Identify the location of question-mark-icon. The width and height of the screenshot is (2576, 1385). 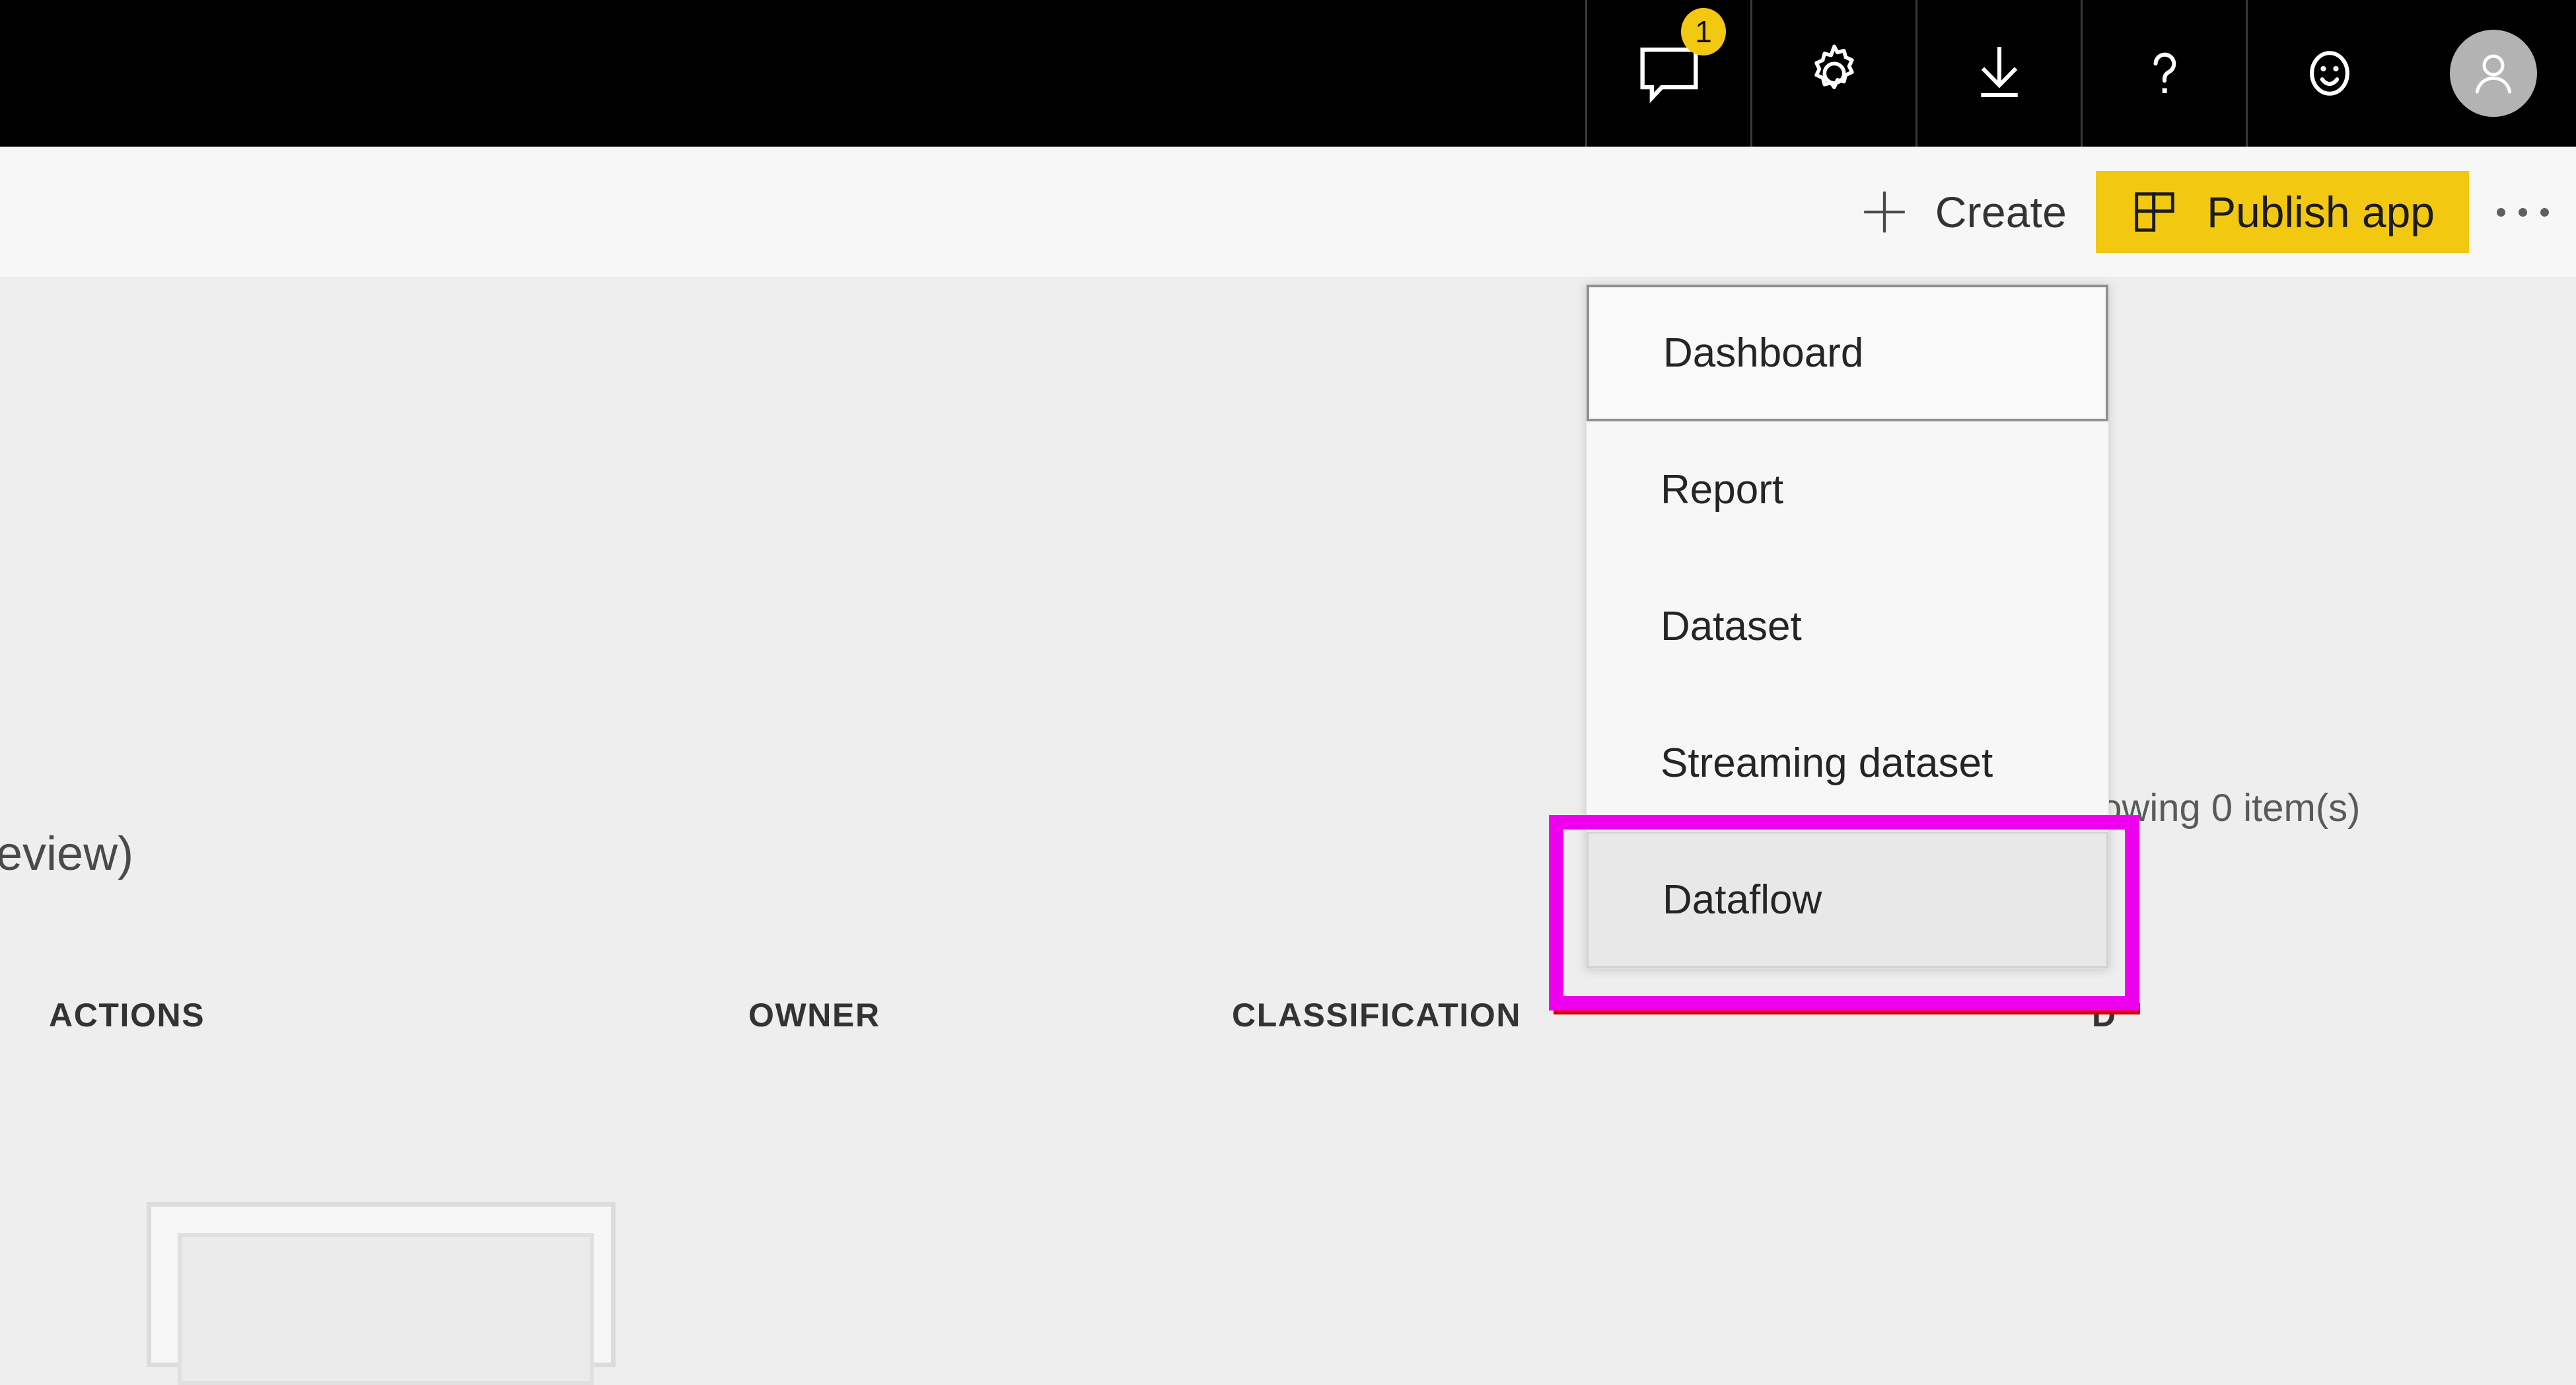
(2165, 73).